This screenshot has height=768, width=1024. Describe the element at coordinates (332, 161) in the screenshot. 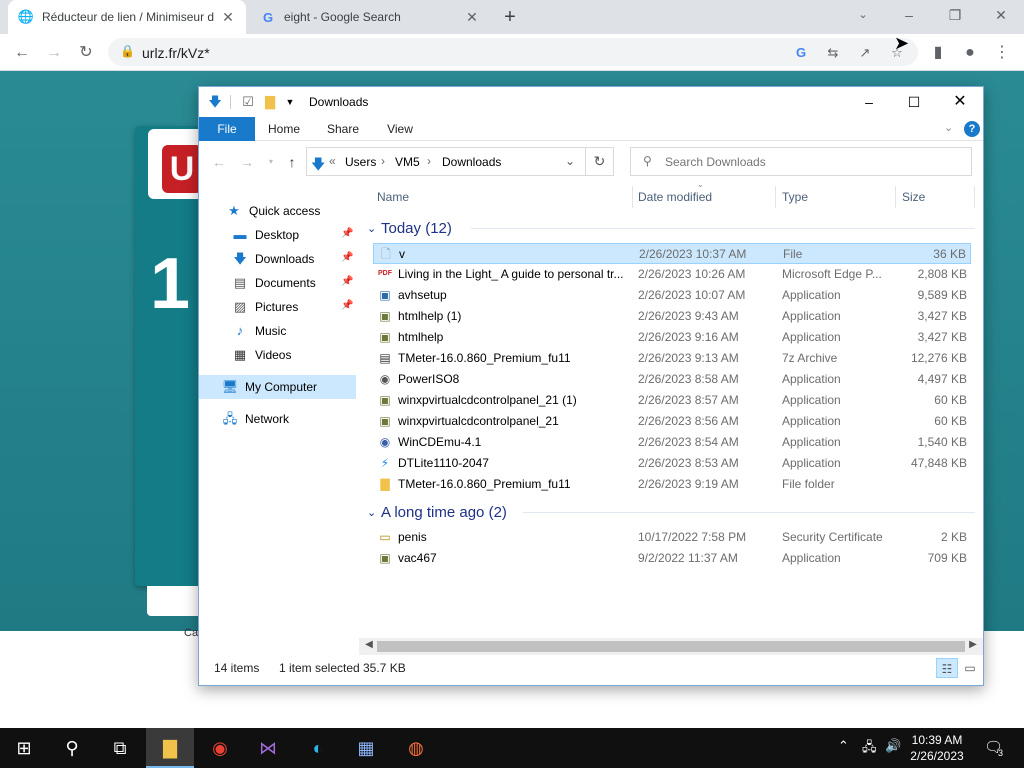

I see `breadcrumb-prefix: «` at that location.